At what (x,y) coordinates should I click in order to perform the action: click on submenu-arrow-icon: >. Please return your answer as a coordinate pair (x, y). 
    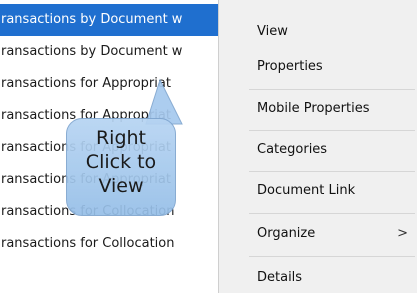
    Looking at the image, I should click on (402, 233).